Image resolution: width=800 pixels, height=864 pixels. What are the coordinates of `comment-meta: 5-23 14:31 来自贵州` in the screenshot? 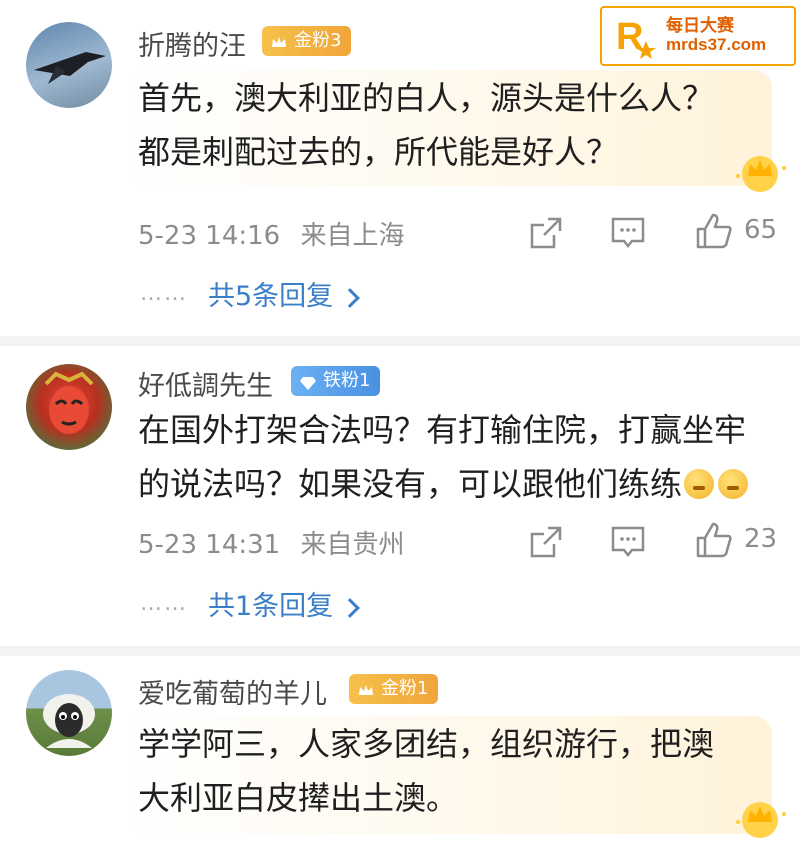 It's located at (271, 542).